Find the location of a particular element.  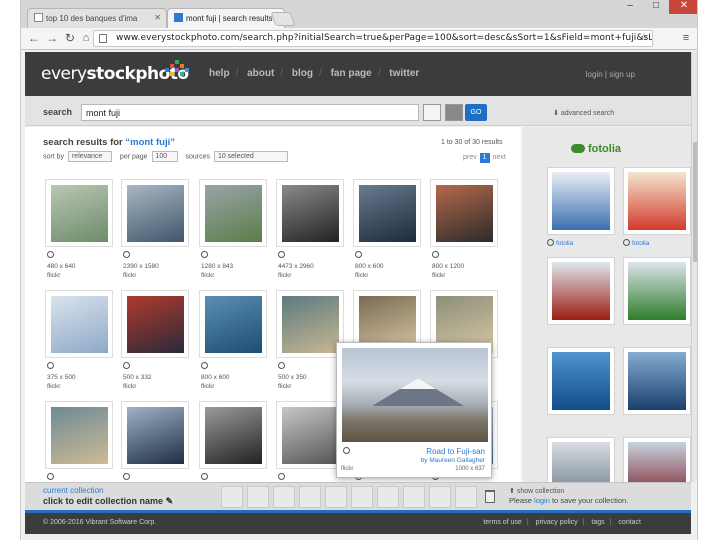

tags-link: tags is located at coordinates (597, 522).